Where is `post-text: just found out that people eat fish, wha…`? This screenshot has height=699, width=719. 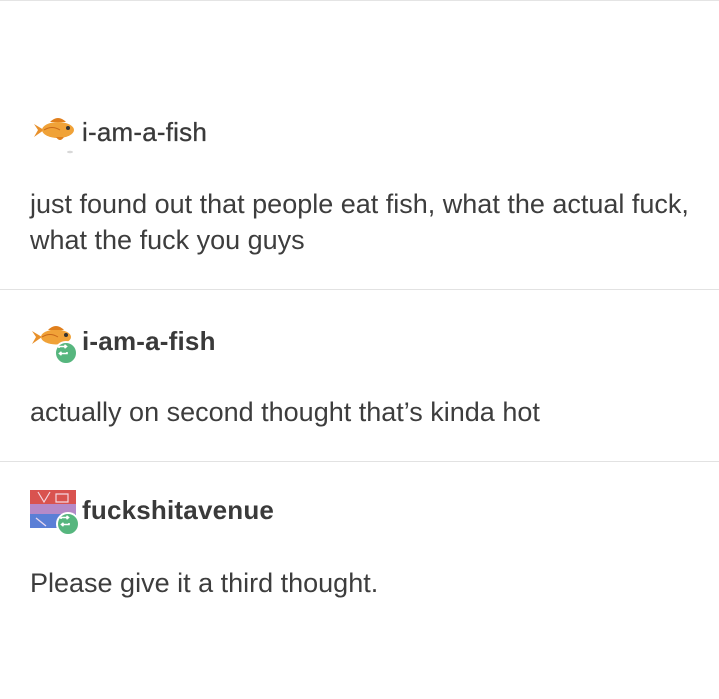
post-text: just found out that people eat fish, wha… is located at coordinates (359, 222).